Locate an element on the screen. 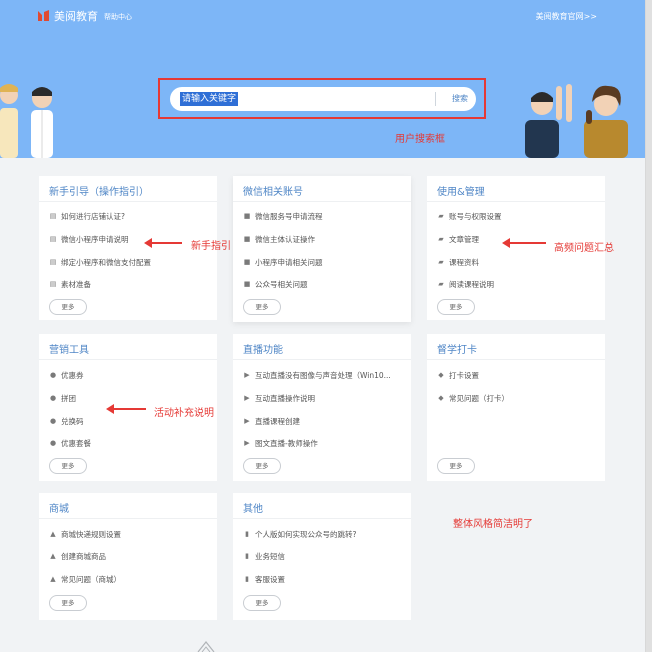 Image resolution: width=652 pixels, height=652 pixels. list-item: ▮ 客服设置 is located at coordinates (264, 579).